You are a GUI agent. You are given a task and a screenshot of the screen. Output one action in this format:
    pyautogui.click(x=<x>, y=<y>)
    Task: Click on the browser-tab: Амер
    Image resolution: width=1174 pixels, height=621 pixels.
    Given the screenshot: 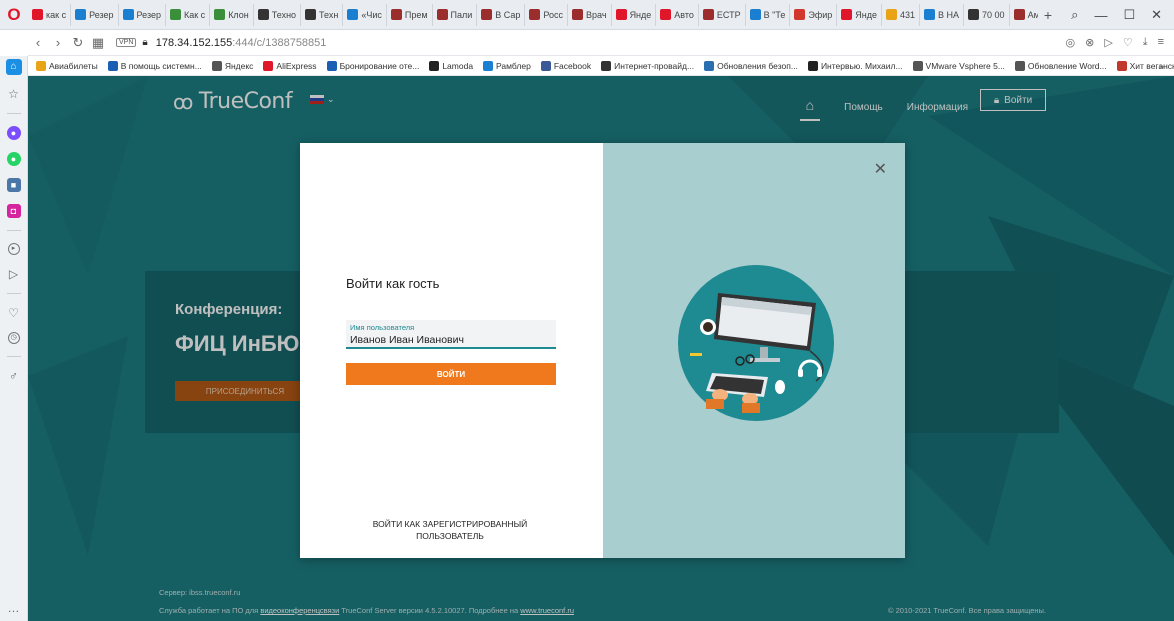 What is the action you would take?
    pyautogui.click(x=1024, y=15)
    